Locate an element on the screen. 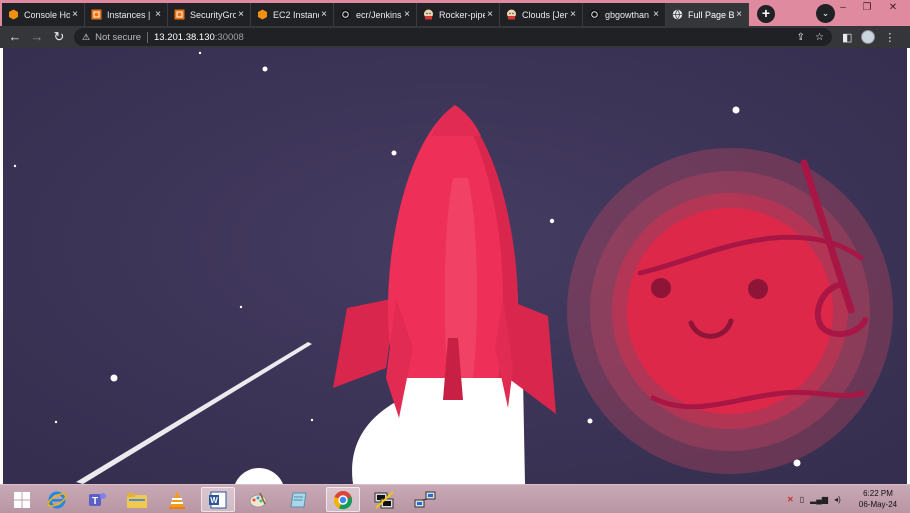 The image size is (910, 513). network-icon is located at coordinates (425, 499).